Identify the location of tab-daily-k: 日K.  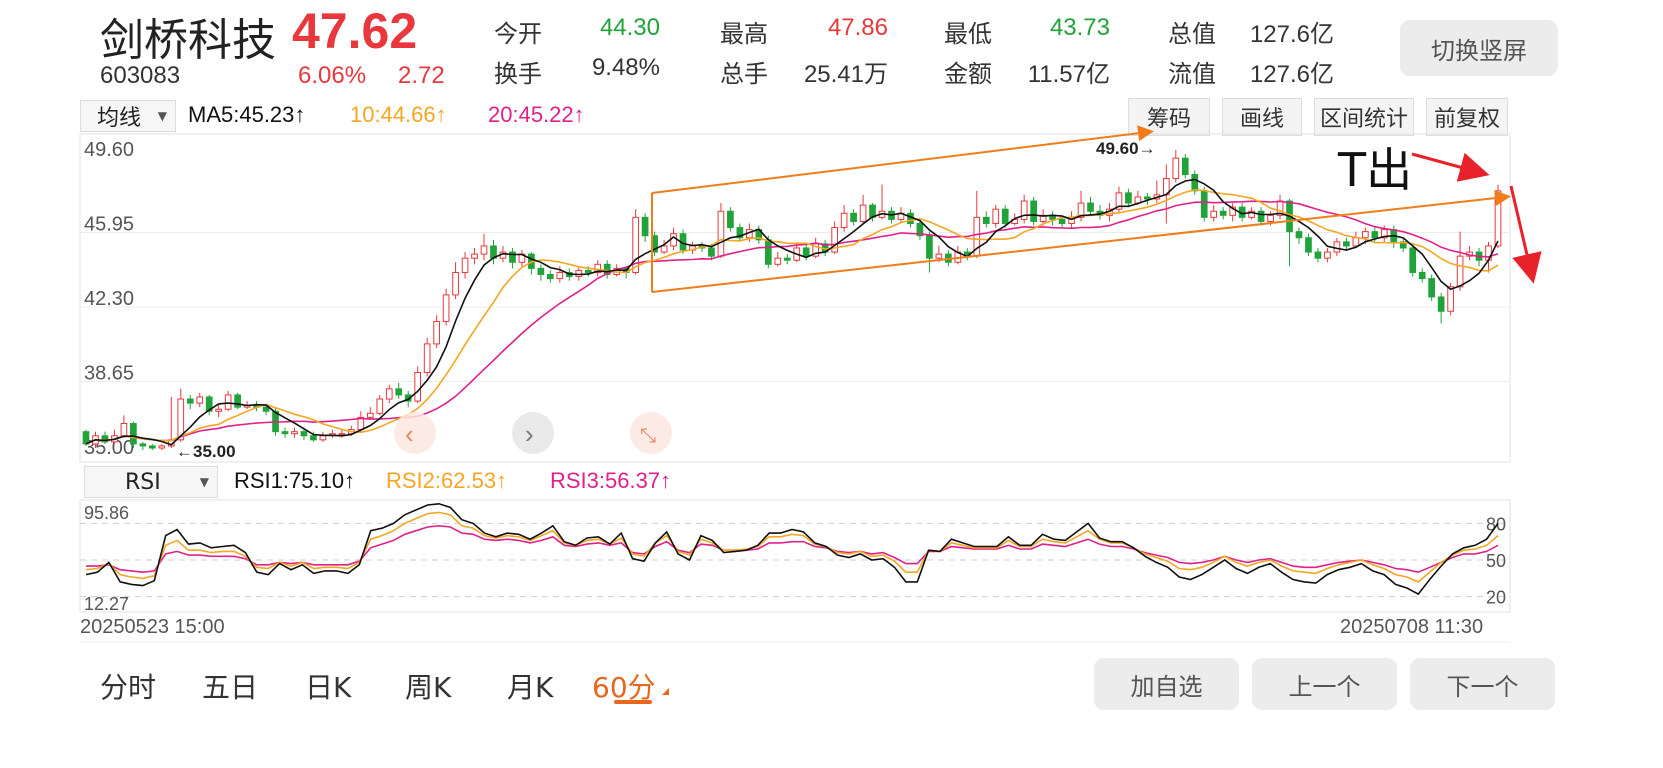
(328, 686).